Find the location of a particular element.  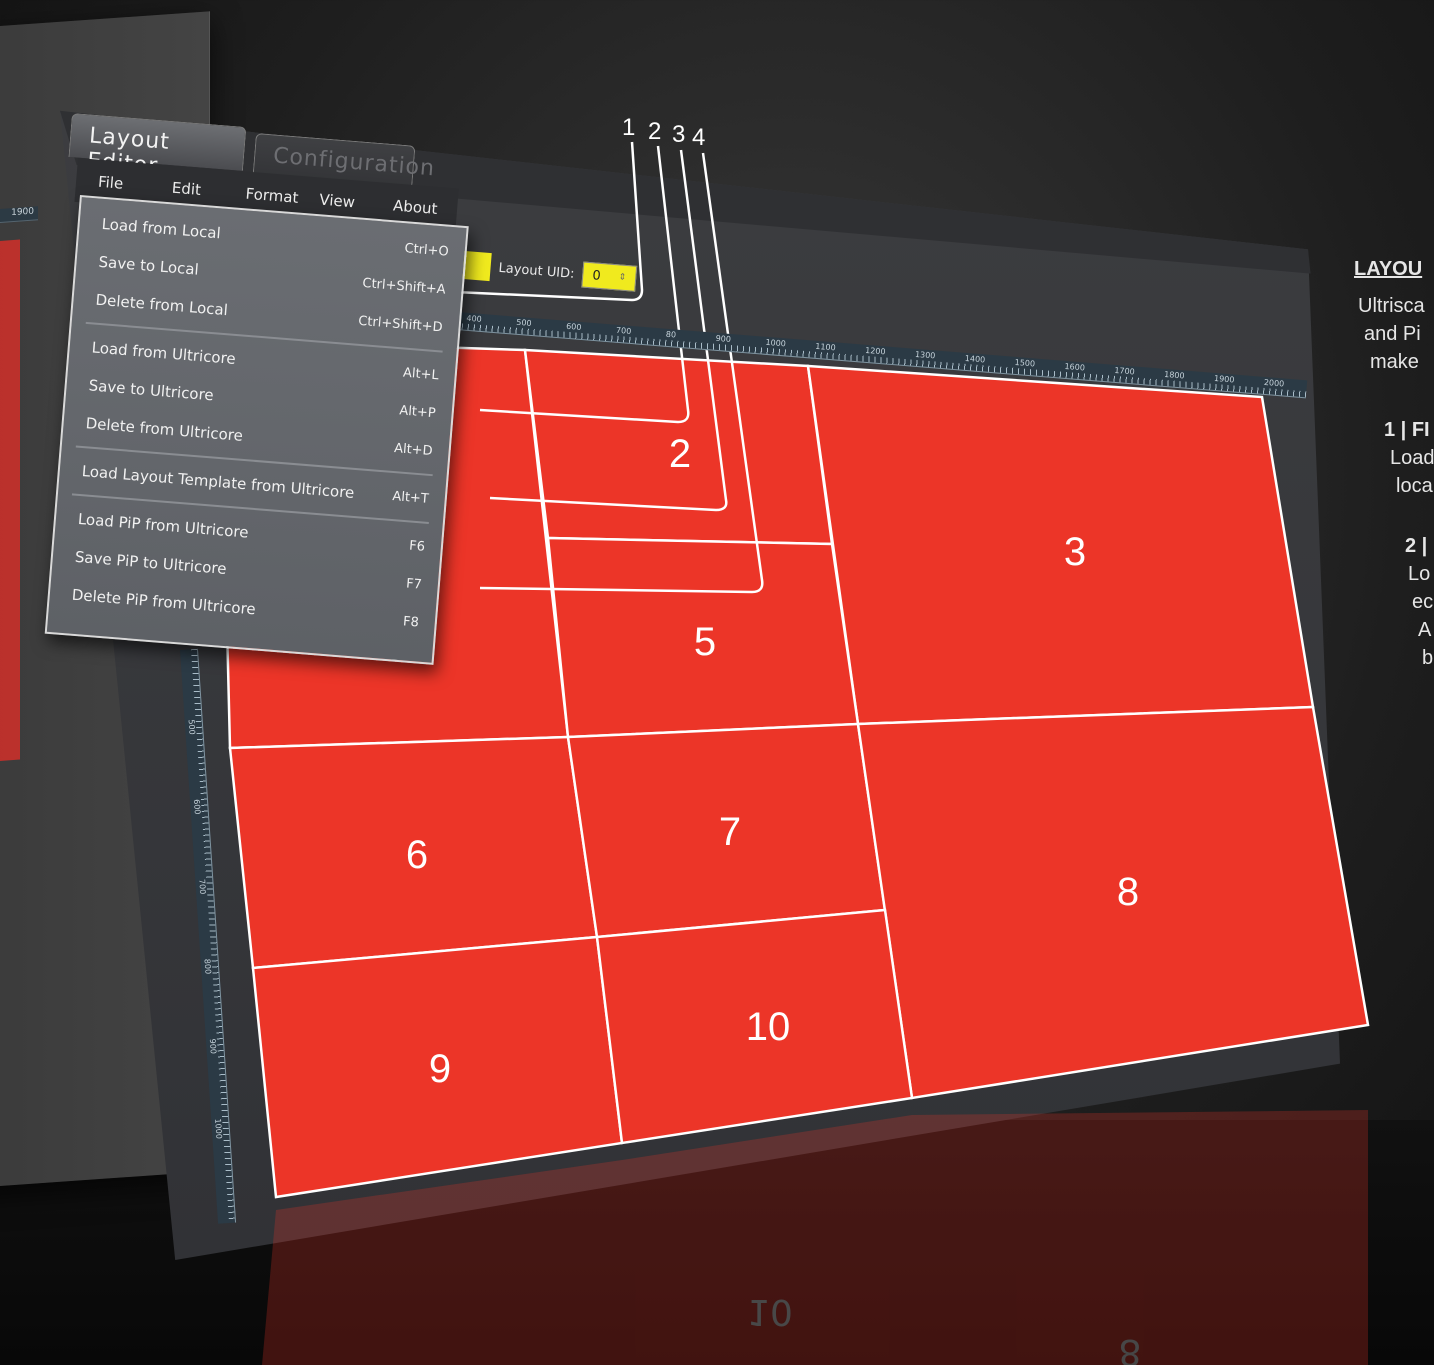

side-line: loca is located at coordinates (1414, 486).